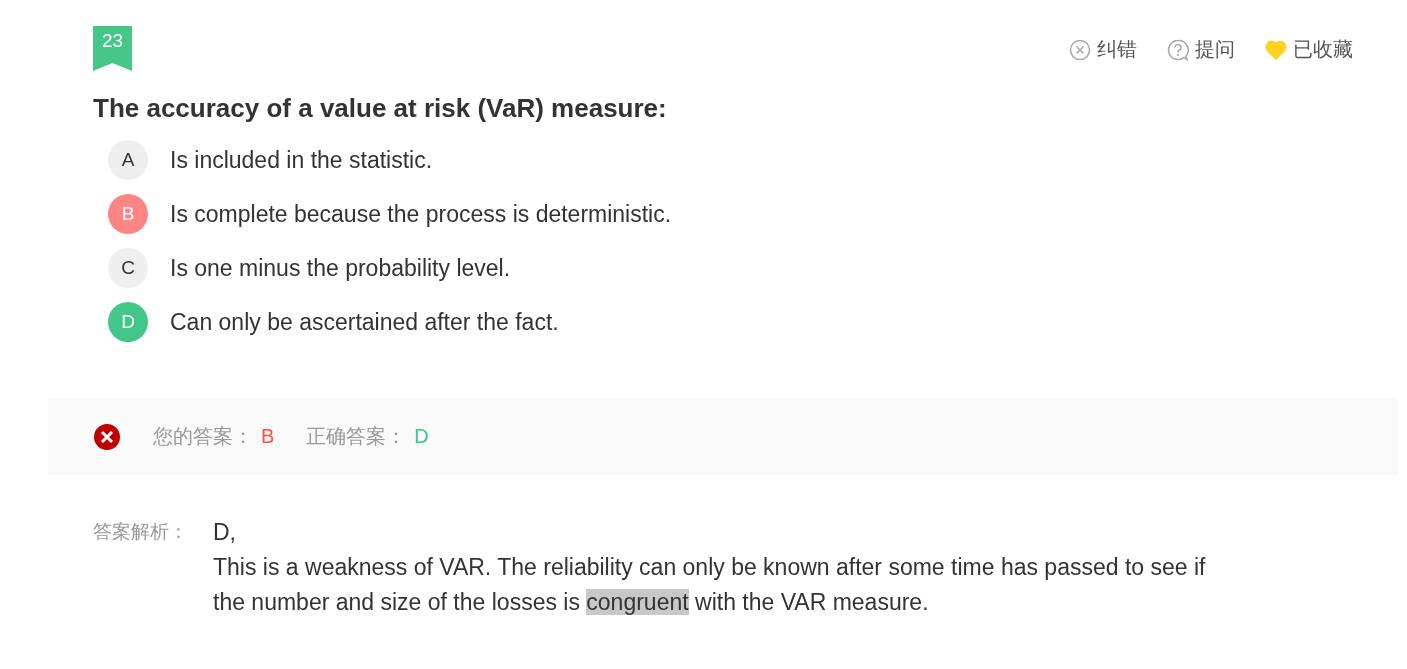  Describe the element at coordinates (1080, 49) in the screenshot. I see `close-circle-icon` at that location.